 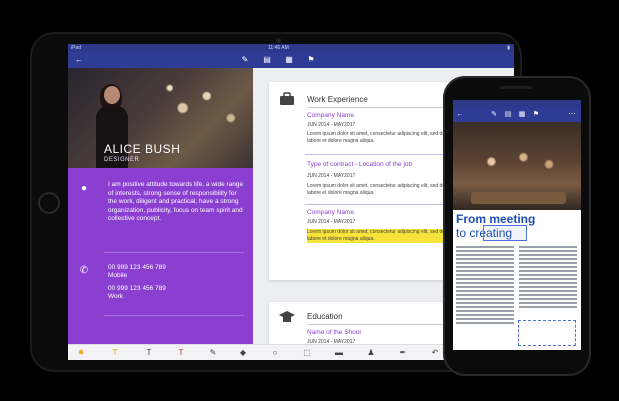 I want to click on comment-icon: ▬, so click(x=339, y=353).